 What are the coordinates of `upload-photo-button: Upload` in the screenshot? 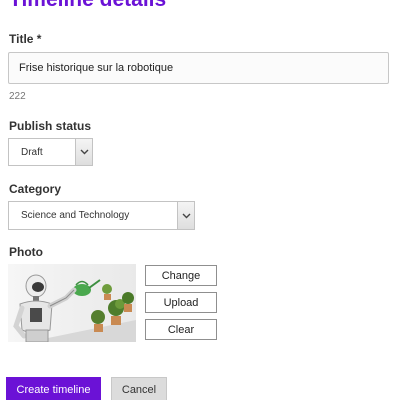 It's located at (181, 302).